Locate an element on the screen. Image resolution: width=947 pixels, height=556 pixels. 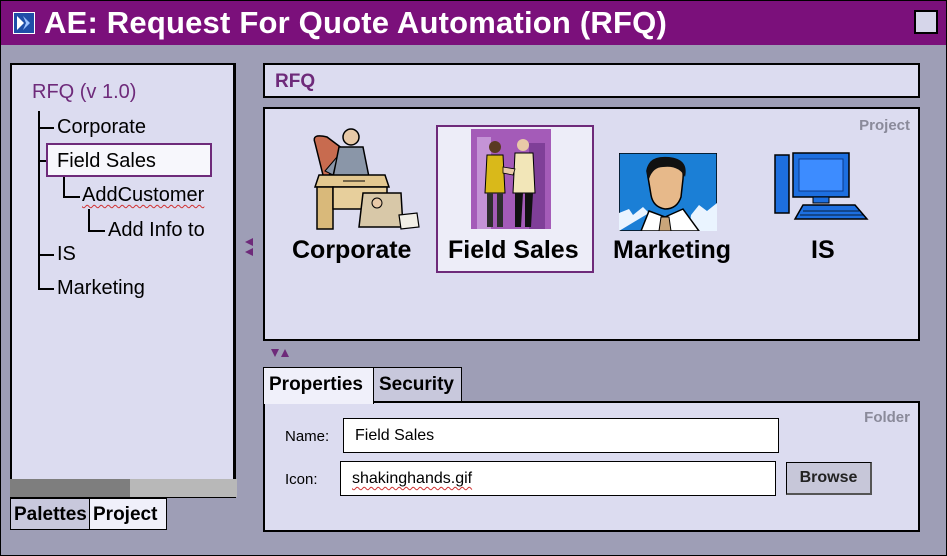
businessman-portrait-icon is located at coordinates (668, 192).